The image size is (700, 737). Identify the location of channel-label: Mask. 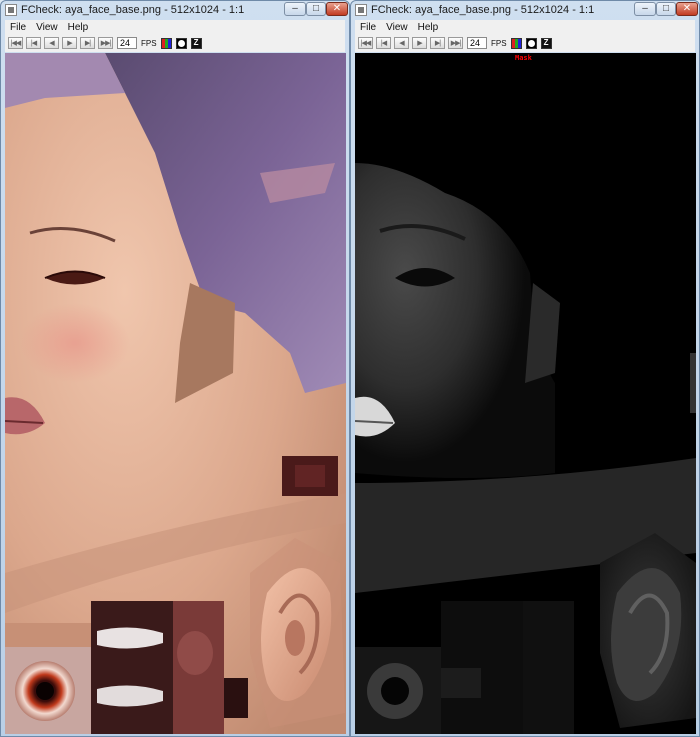
(523, 58).